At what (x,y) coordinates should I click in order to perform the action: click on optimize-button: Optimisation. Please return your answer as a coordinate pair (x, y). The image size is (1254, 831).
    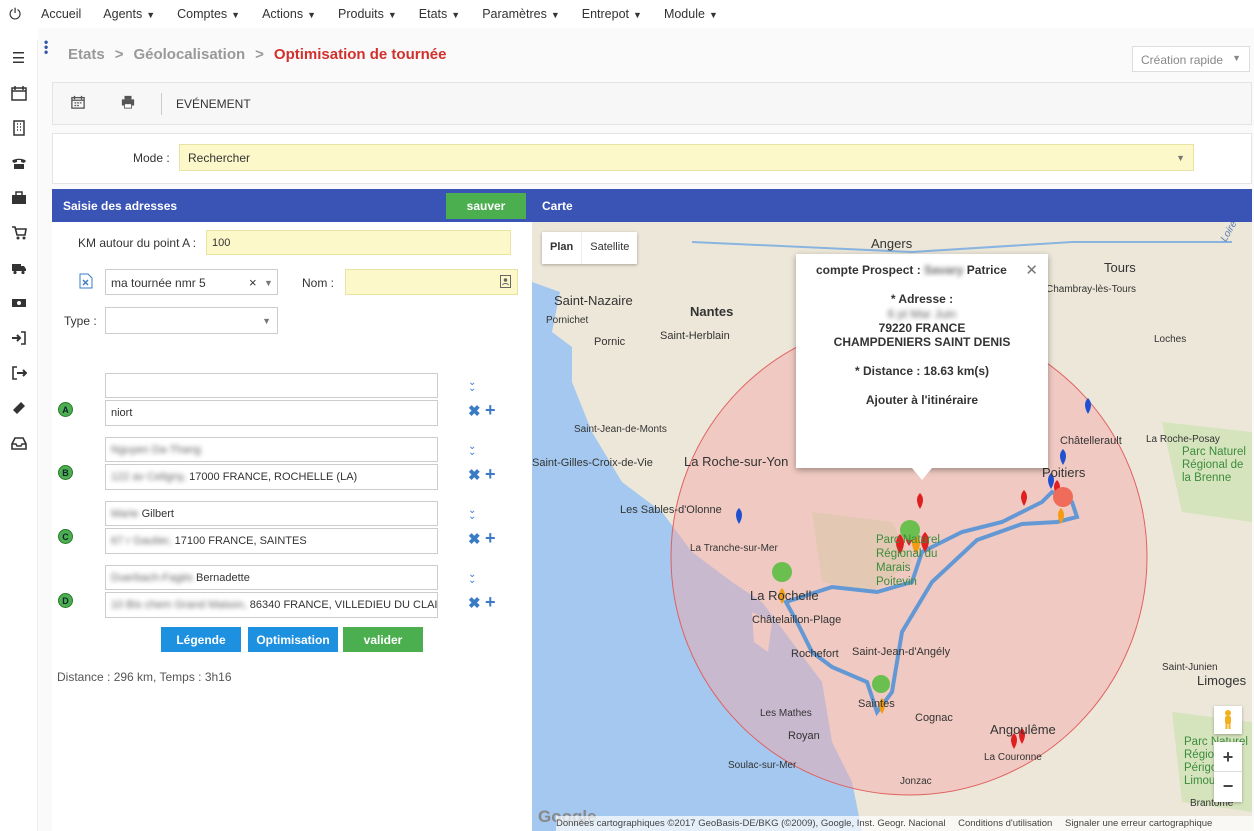
    Looking at the image, I should click on (293, 639).